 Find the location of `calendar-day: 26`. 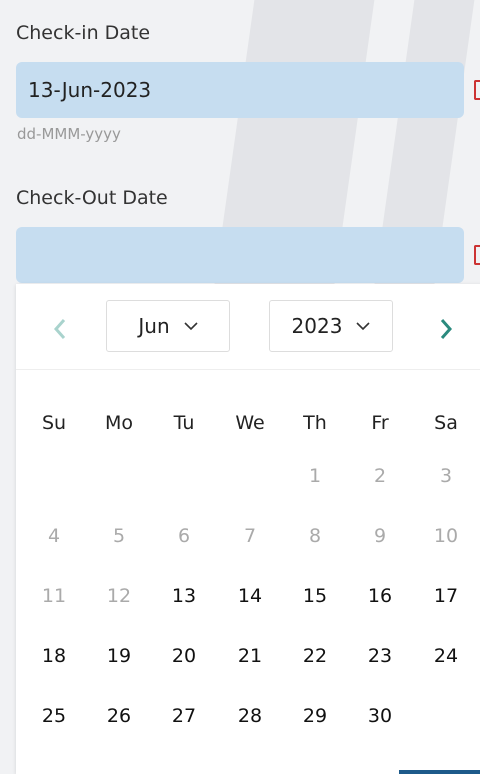

calendar-day: 26 is located at coordinates (119, 716).